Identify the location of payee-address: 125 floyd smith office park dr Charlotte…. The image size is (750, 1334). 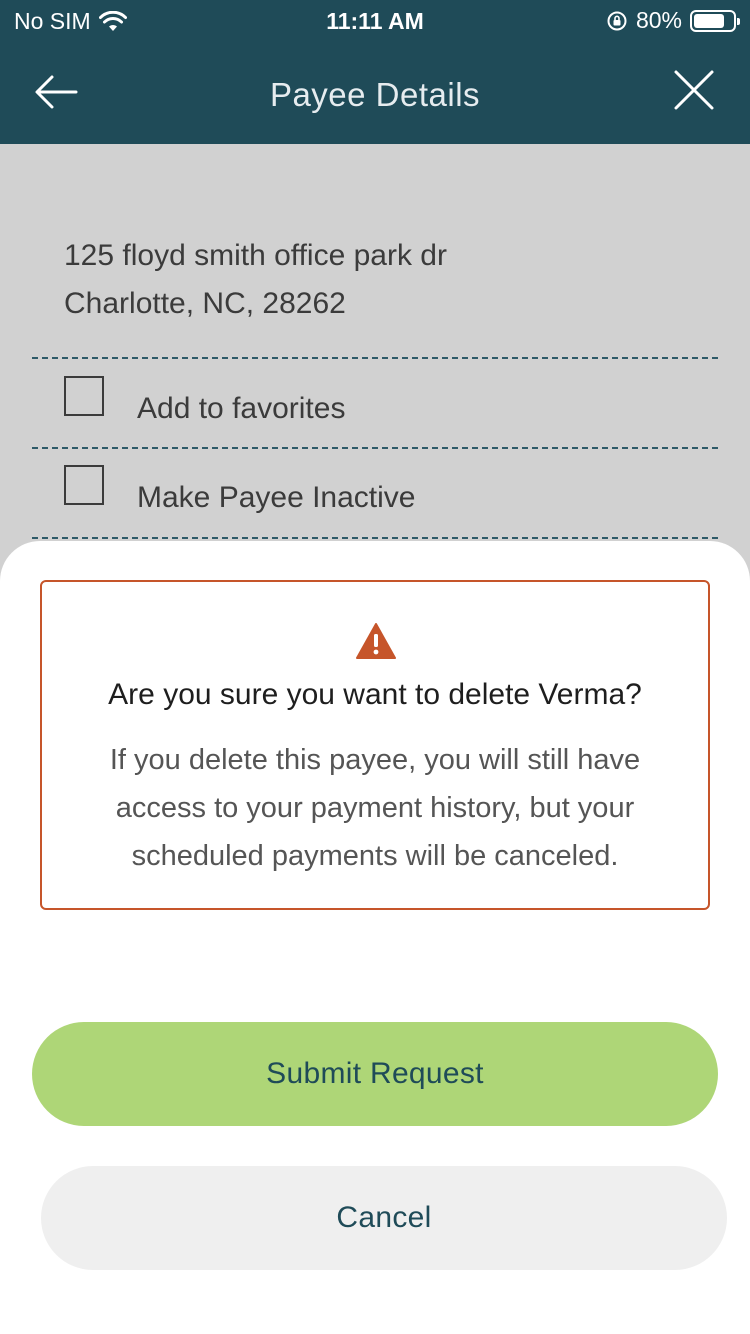
(255, 280).